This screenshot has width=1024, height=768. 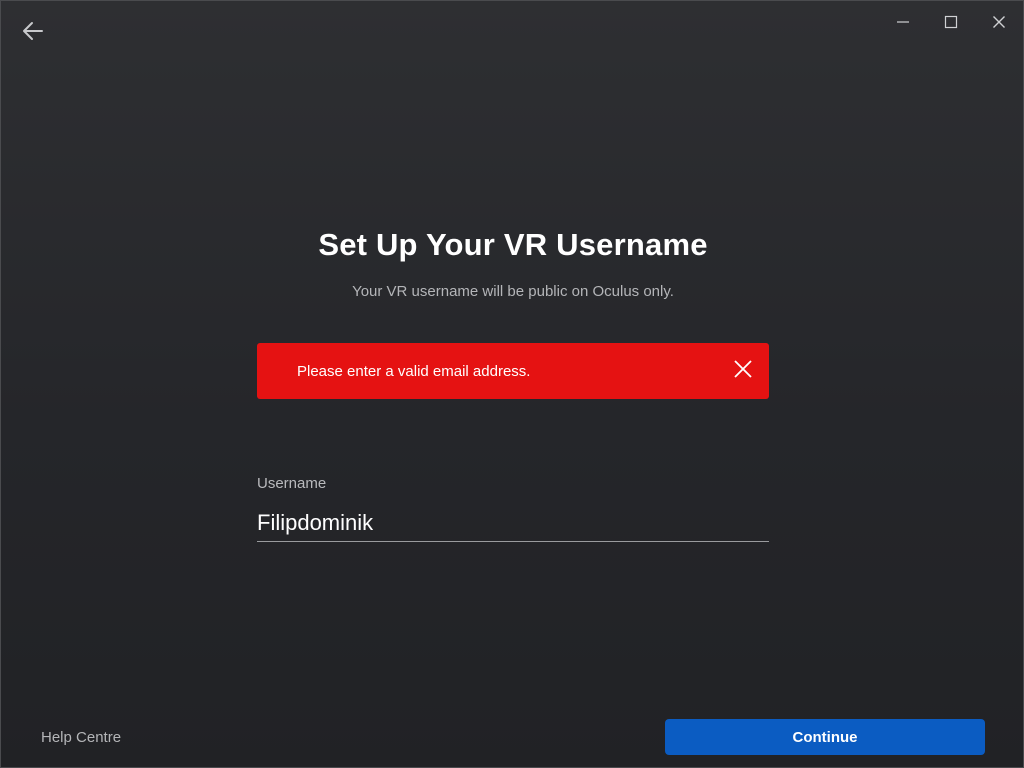 I want to click on minimize-button, so click(x=903, y=24).